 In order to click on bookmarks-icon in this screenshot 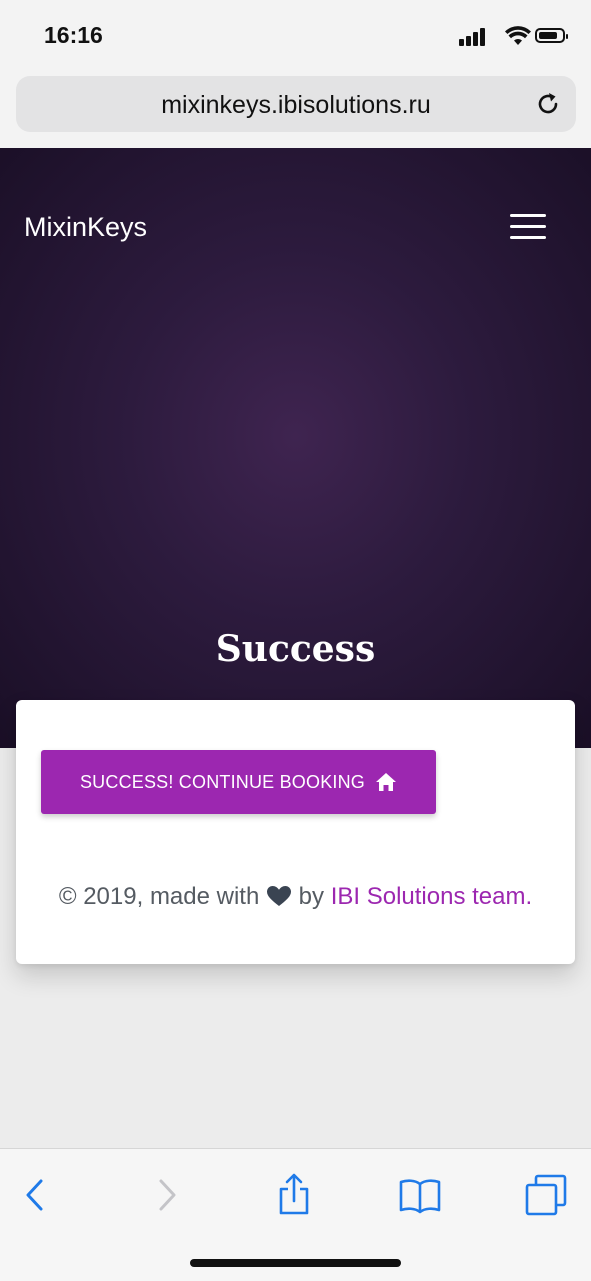, I will do `click(420, 1195)`.